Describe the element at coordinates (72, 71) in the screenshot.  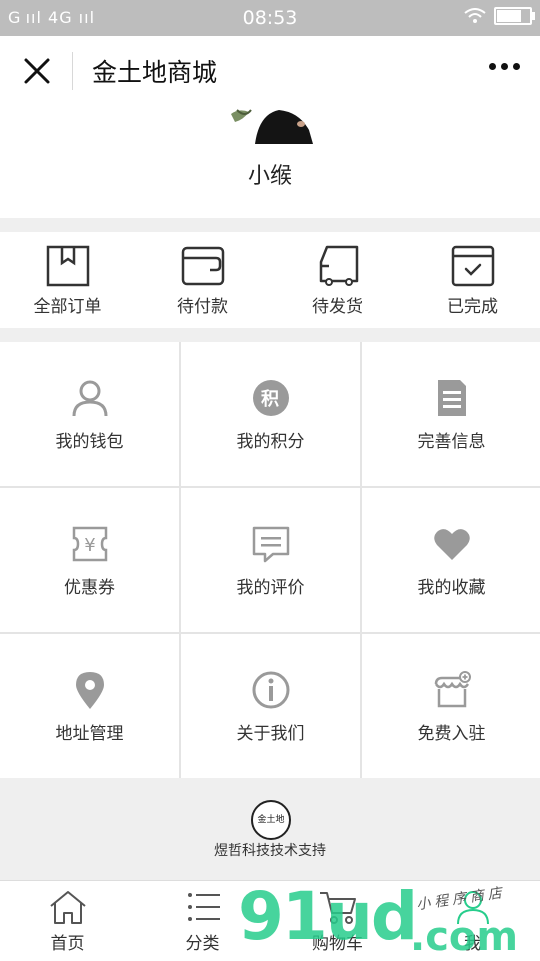
I see `divider` at that location.